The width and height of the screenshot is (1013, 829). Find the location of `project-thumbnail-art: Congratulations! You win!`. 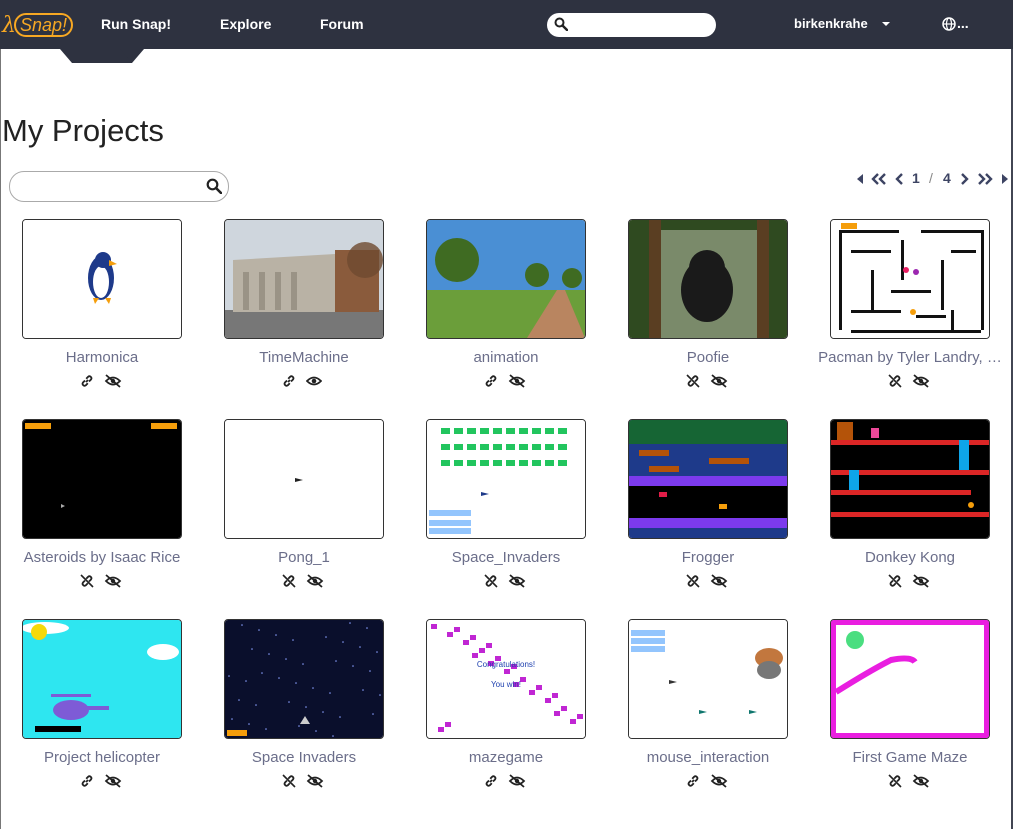

project-thumbnail-art: Congratulations! You win! is located at coordinates (506, 679).